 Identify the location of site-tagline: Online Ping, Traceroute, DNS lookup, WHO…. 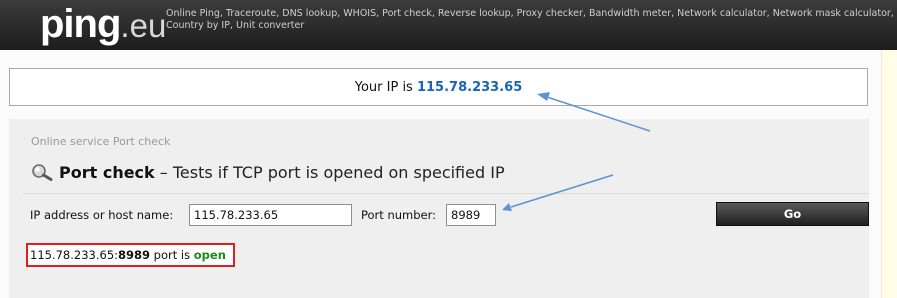
(530, 19).